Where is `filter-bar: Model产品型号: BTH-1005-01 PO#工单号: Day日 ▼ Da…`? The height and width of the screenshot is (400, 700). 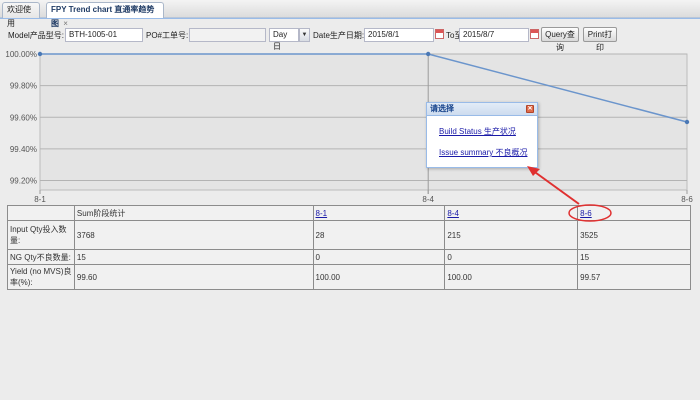
filter-bar: Model产品型号: BTH-1005-01 PO#工单号: Day日 ▼ Da… is located at coordinates (350, 39).